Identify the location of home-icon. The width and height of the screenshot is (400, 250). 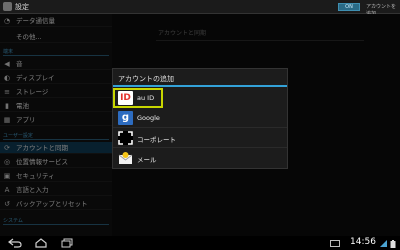
(41, 243).